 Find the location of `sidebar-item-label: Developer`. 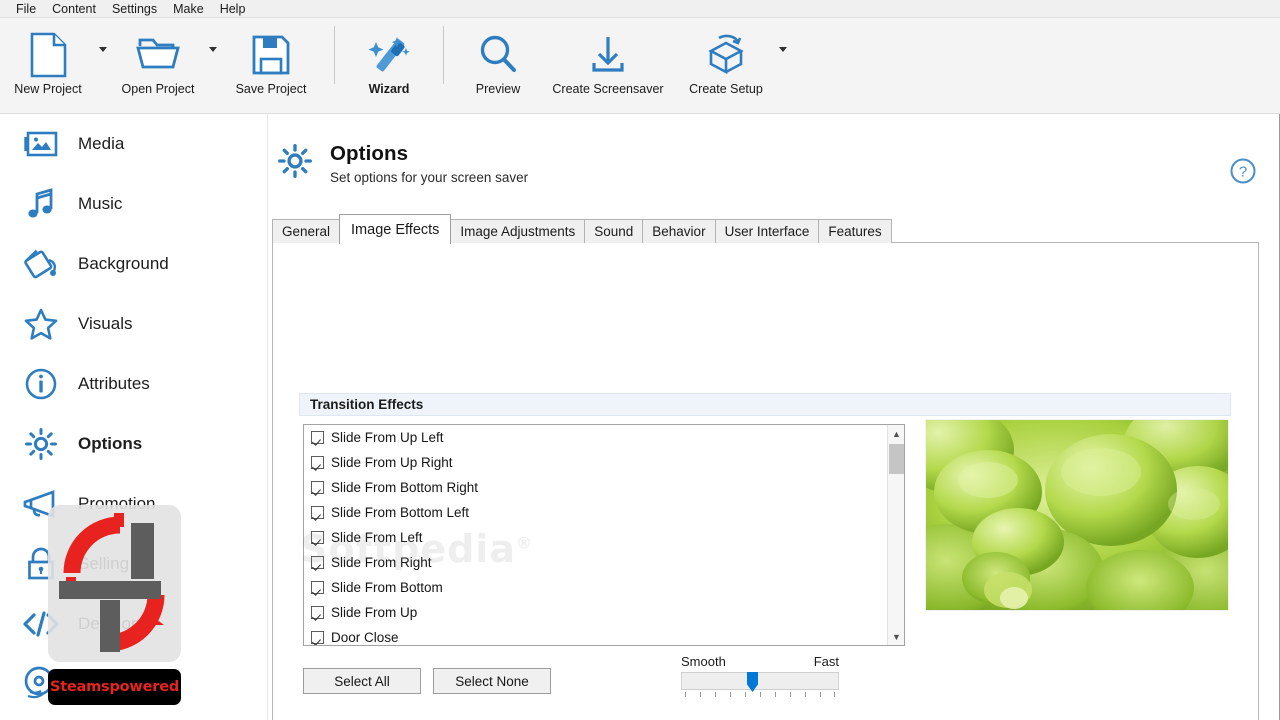

sidebar-item-label: Developer is located at coordinates (117, 623).